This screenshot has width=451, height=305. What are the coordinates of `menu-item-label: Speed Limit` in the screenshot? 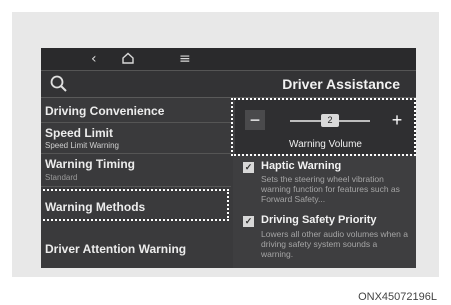 It's located at (79, 133).